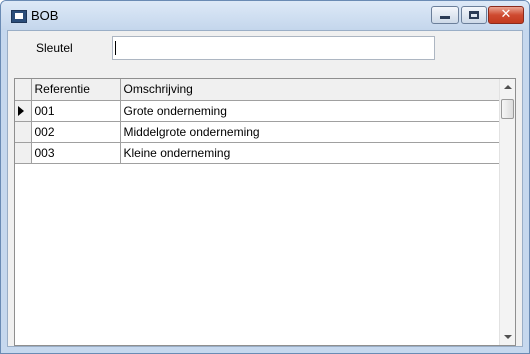  Describe the element at coordinates (115, 48) in the screenshot. I see `text-caret` at that location.